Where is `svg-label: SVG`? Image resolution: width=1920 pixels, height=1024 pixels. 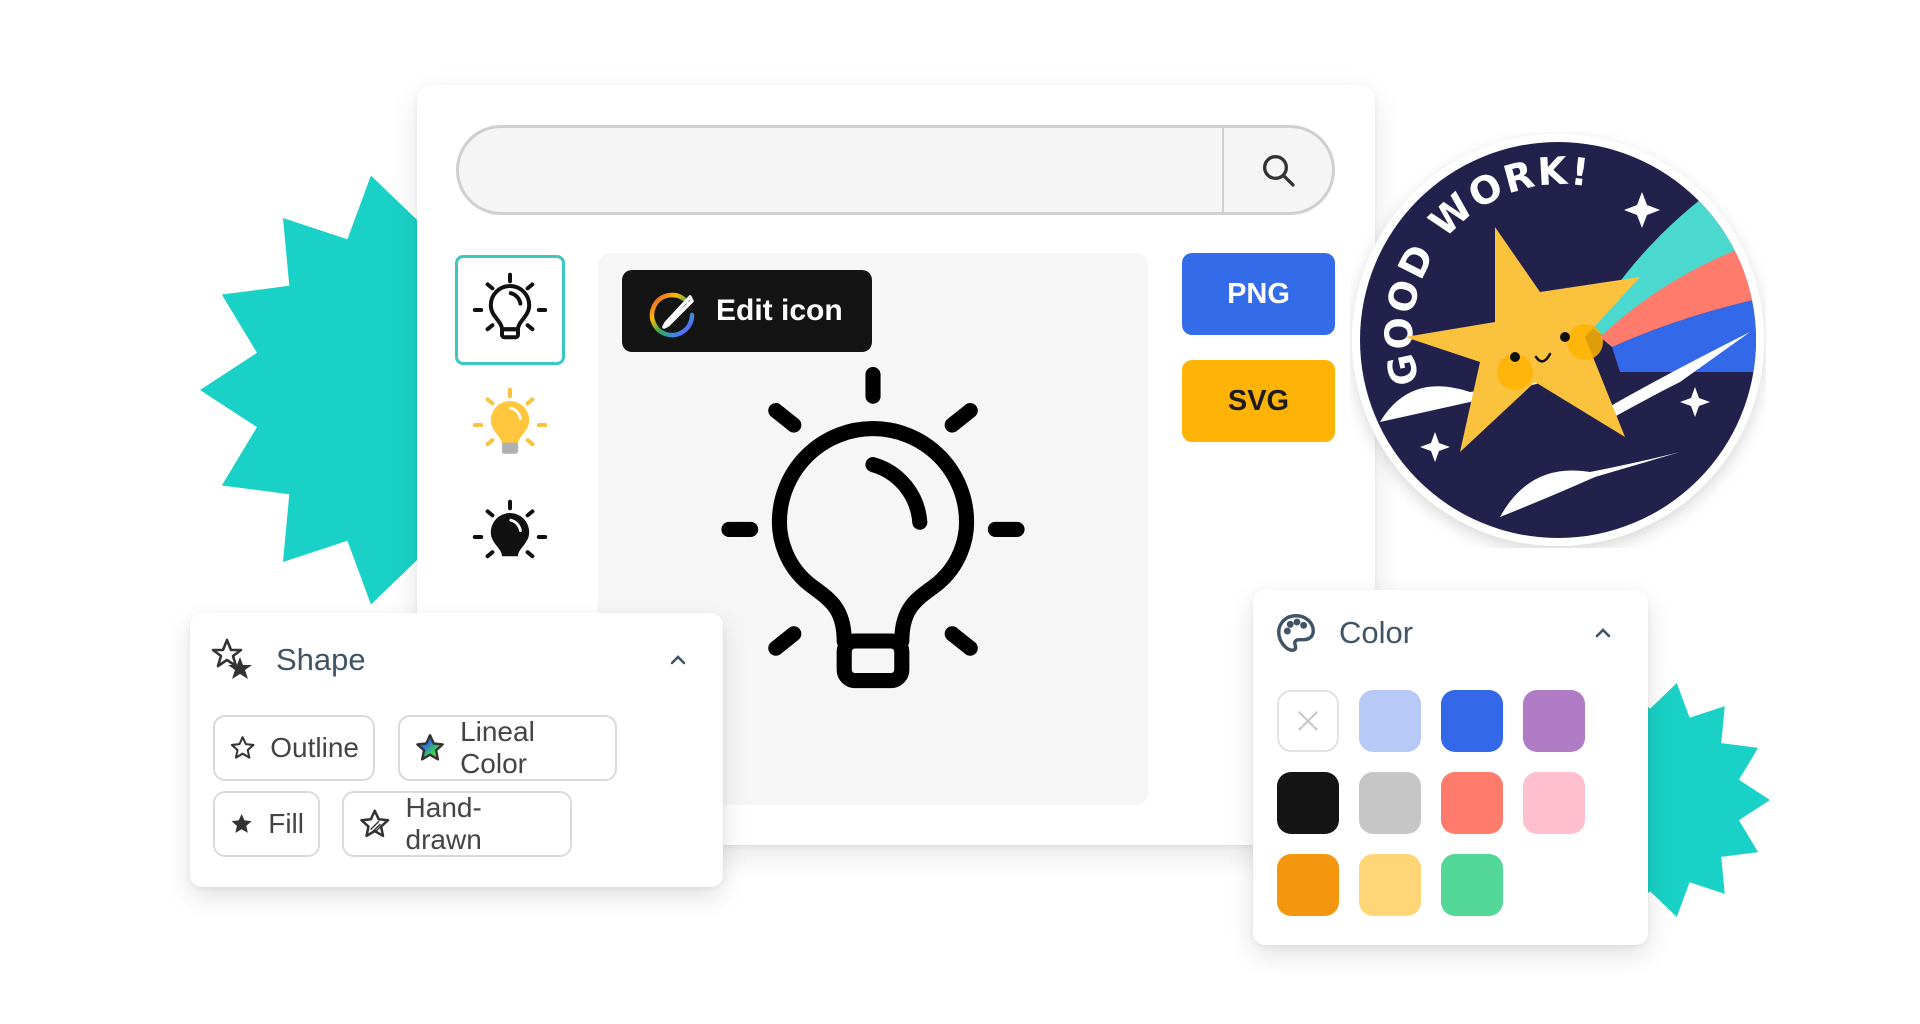 svg-label: SVG is located at coordinates (1258, 400).